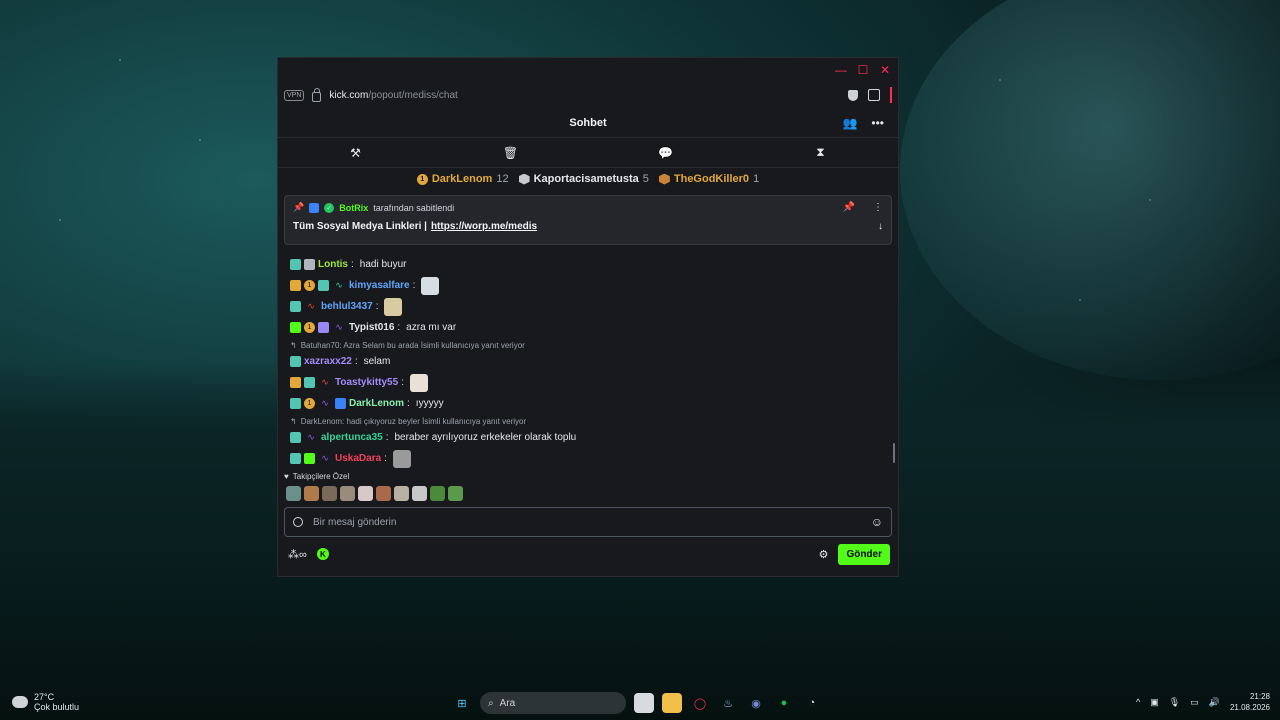 Image resolution: width=1280 pixels, height=720 pixels. What do you see at coordinates (352, 437) in the screenshot?
I see `username: alpertunca35` at bounding box center [352, 437].